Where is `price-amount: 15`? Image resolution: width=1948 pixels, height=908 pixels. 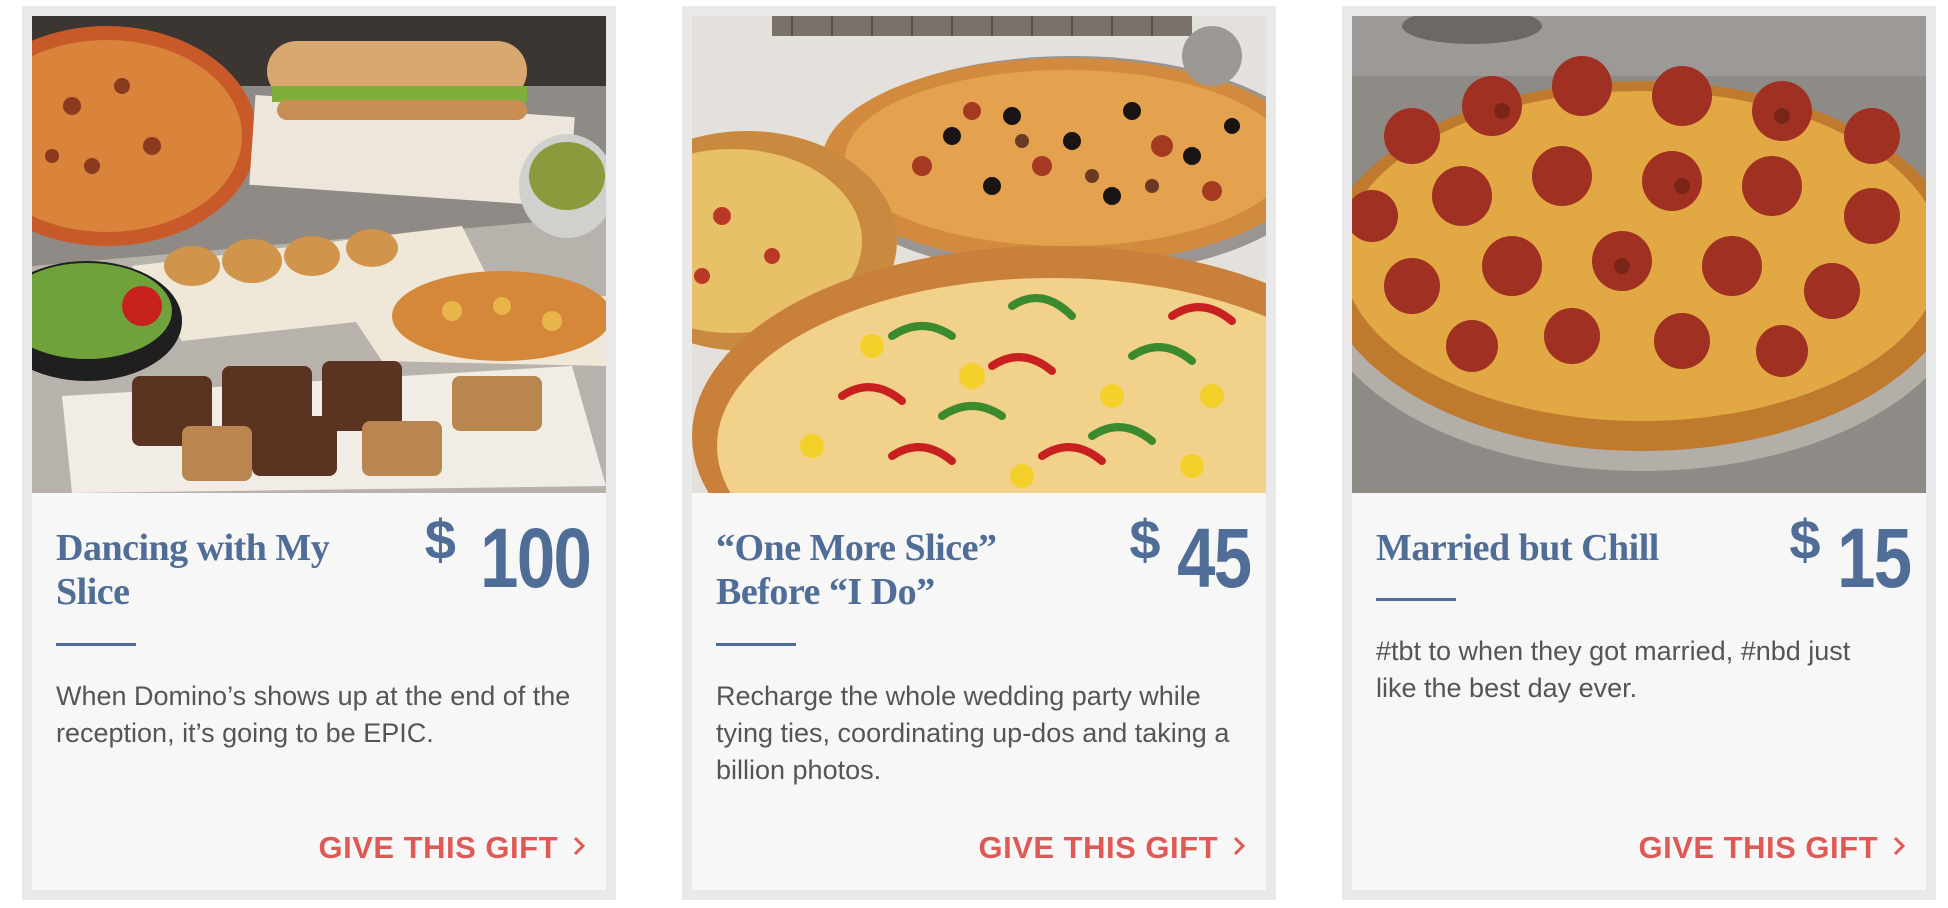 price-amount: 15 is located at coordinates (1874, 558).